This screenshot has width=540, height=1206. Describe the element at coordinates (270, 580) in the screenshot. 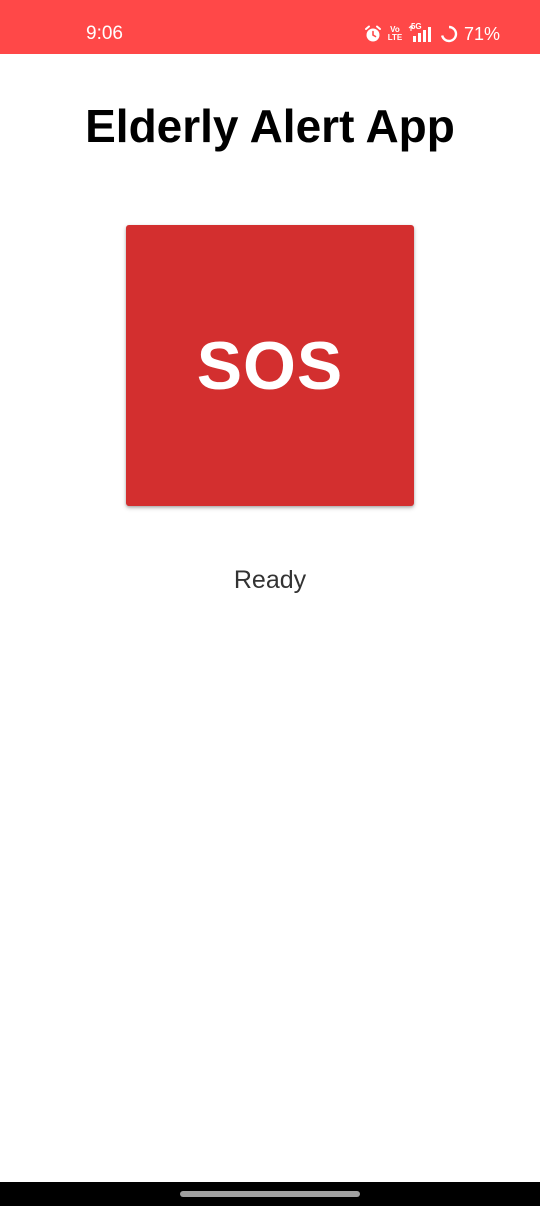

I see `status-text: Ready` at that location.